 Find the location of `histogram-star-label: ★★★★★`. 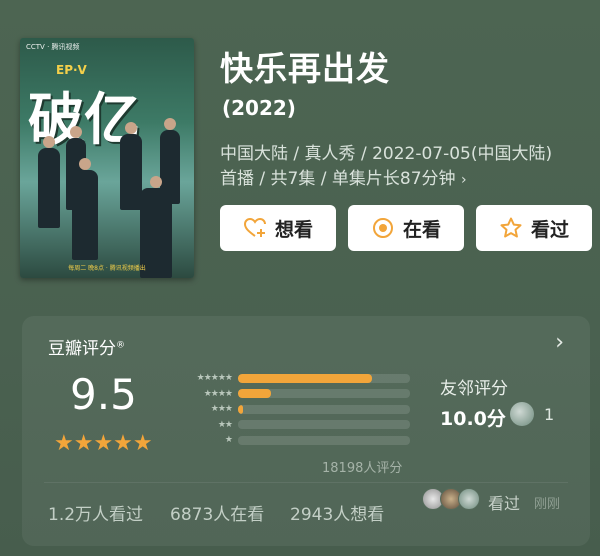

histogram-star-label: ★★★★★ is located at coordinates (214, 378).